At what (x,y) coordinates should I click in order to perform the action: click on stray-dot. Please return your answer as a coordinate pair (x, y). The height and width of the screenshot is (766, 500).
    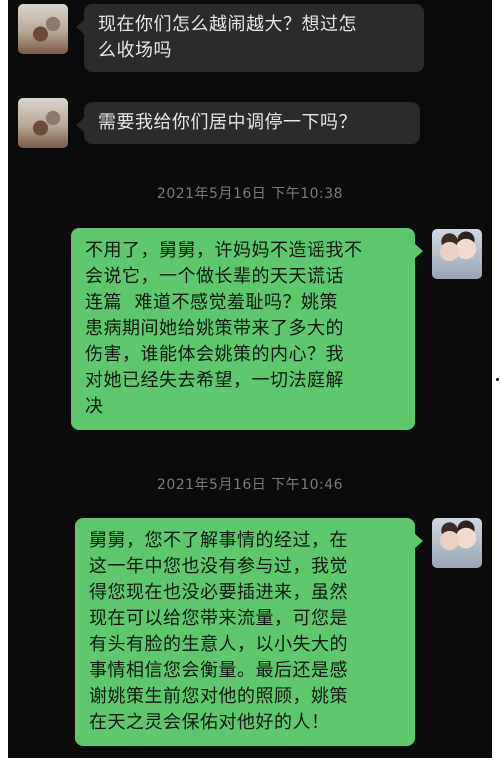
    Looking at the image, I should click on (497, 379).